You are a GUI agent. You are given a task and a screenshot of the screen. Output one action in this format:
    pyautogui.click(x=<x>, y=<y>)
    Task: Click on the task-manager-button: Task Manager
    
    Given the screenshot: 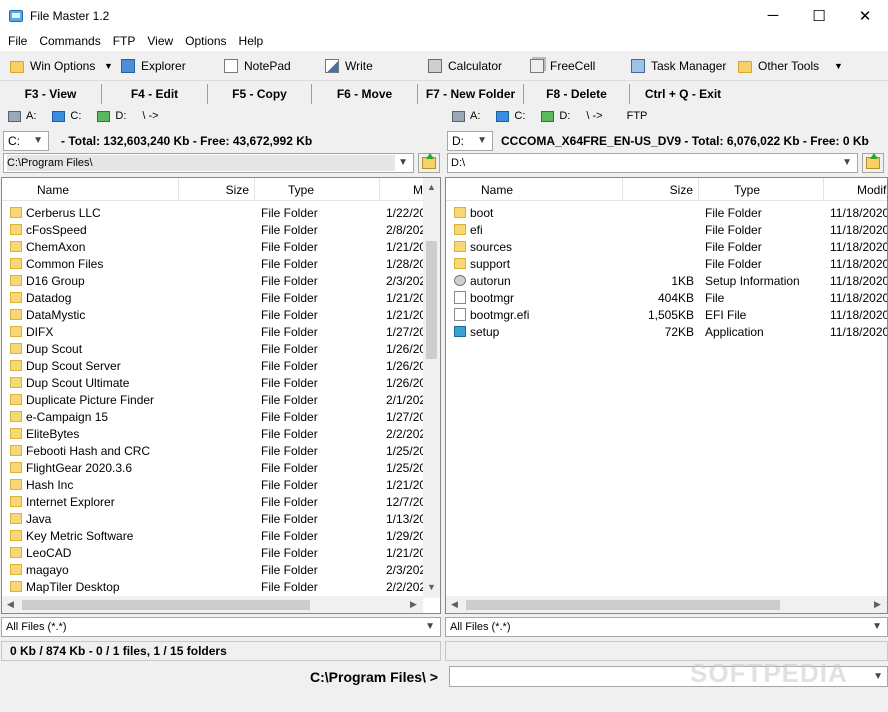 What is the action you would take?
    pyautogui.click(x=678, y=66)
    